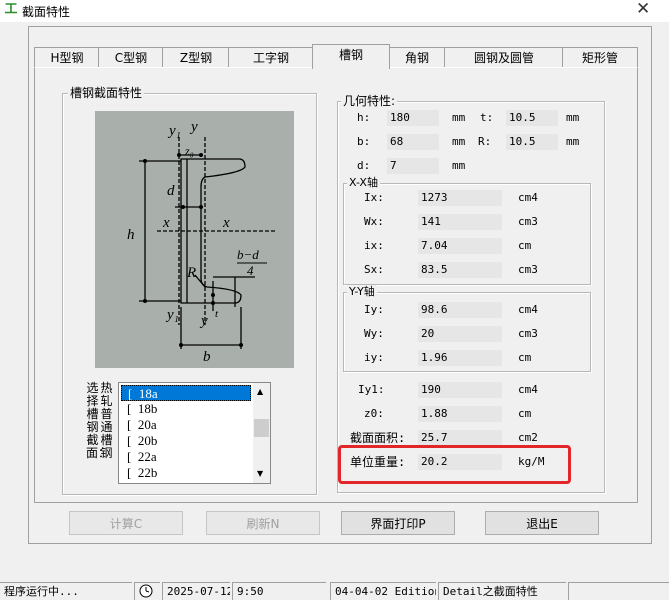 This screenshot has height=600, width=669. I want to click on label-d-field: d:, so click(364, 165).